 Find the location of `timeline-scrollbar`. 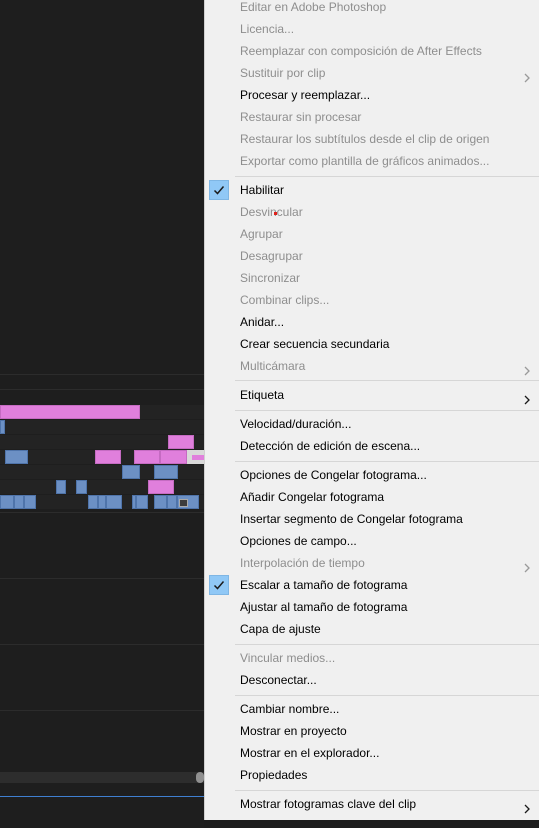

timeline-scrollbar is located at coordinates (102, 777).